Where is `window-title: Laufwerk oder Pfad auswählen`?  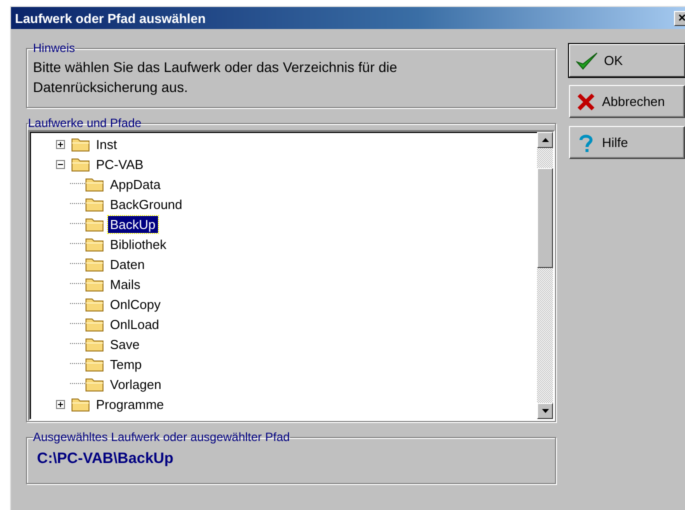
window-title: Laufwerk oder Pfad auswählen is located at coordinates (110, 18).